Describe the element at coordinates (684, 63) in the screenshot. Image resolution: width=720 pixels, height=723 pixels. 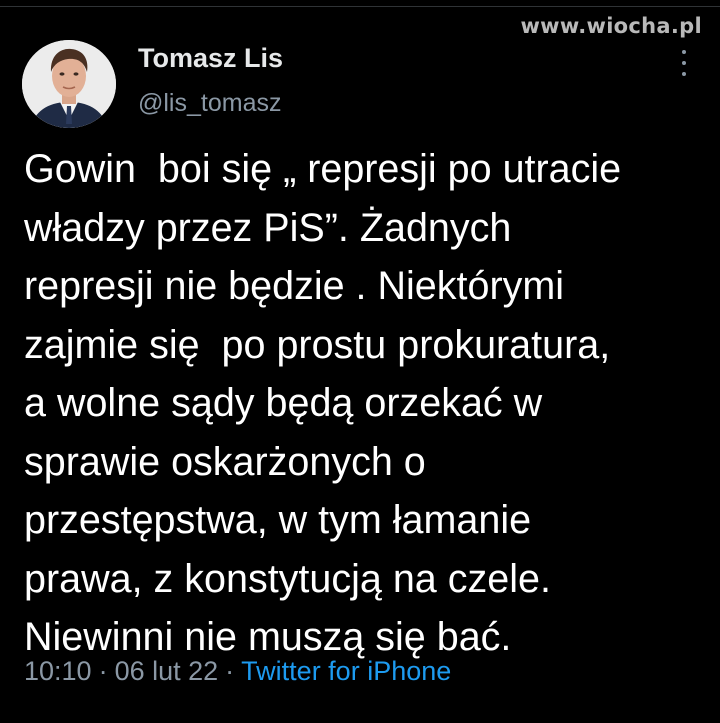
I see `more-vertical-icon` at that location.